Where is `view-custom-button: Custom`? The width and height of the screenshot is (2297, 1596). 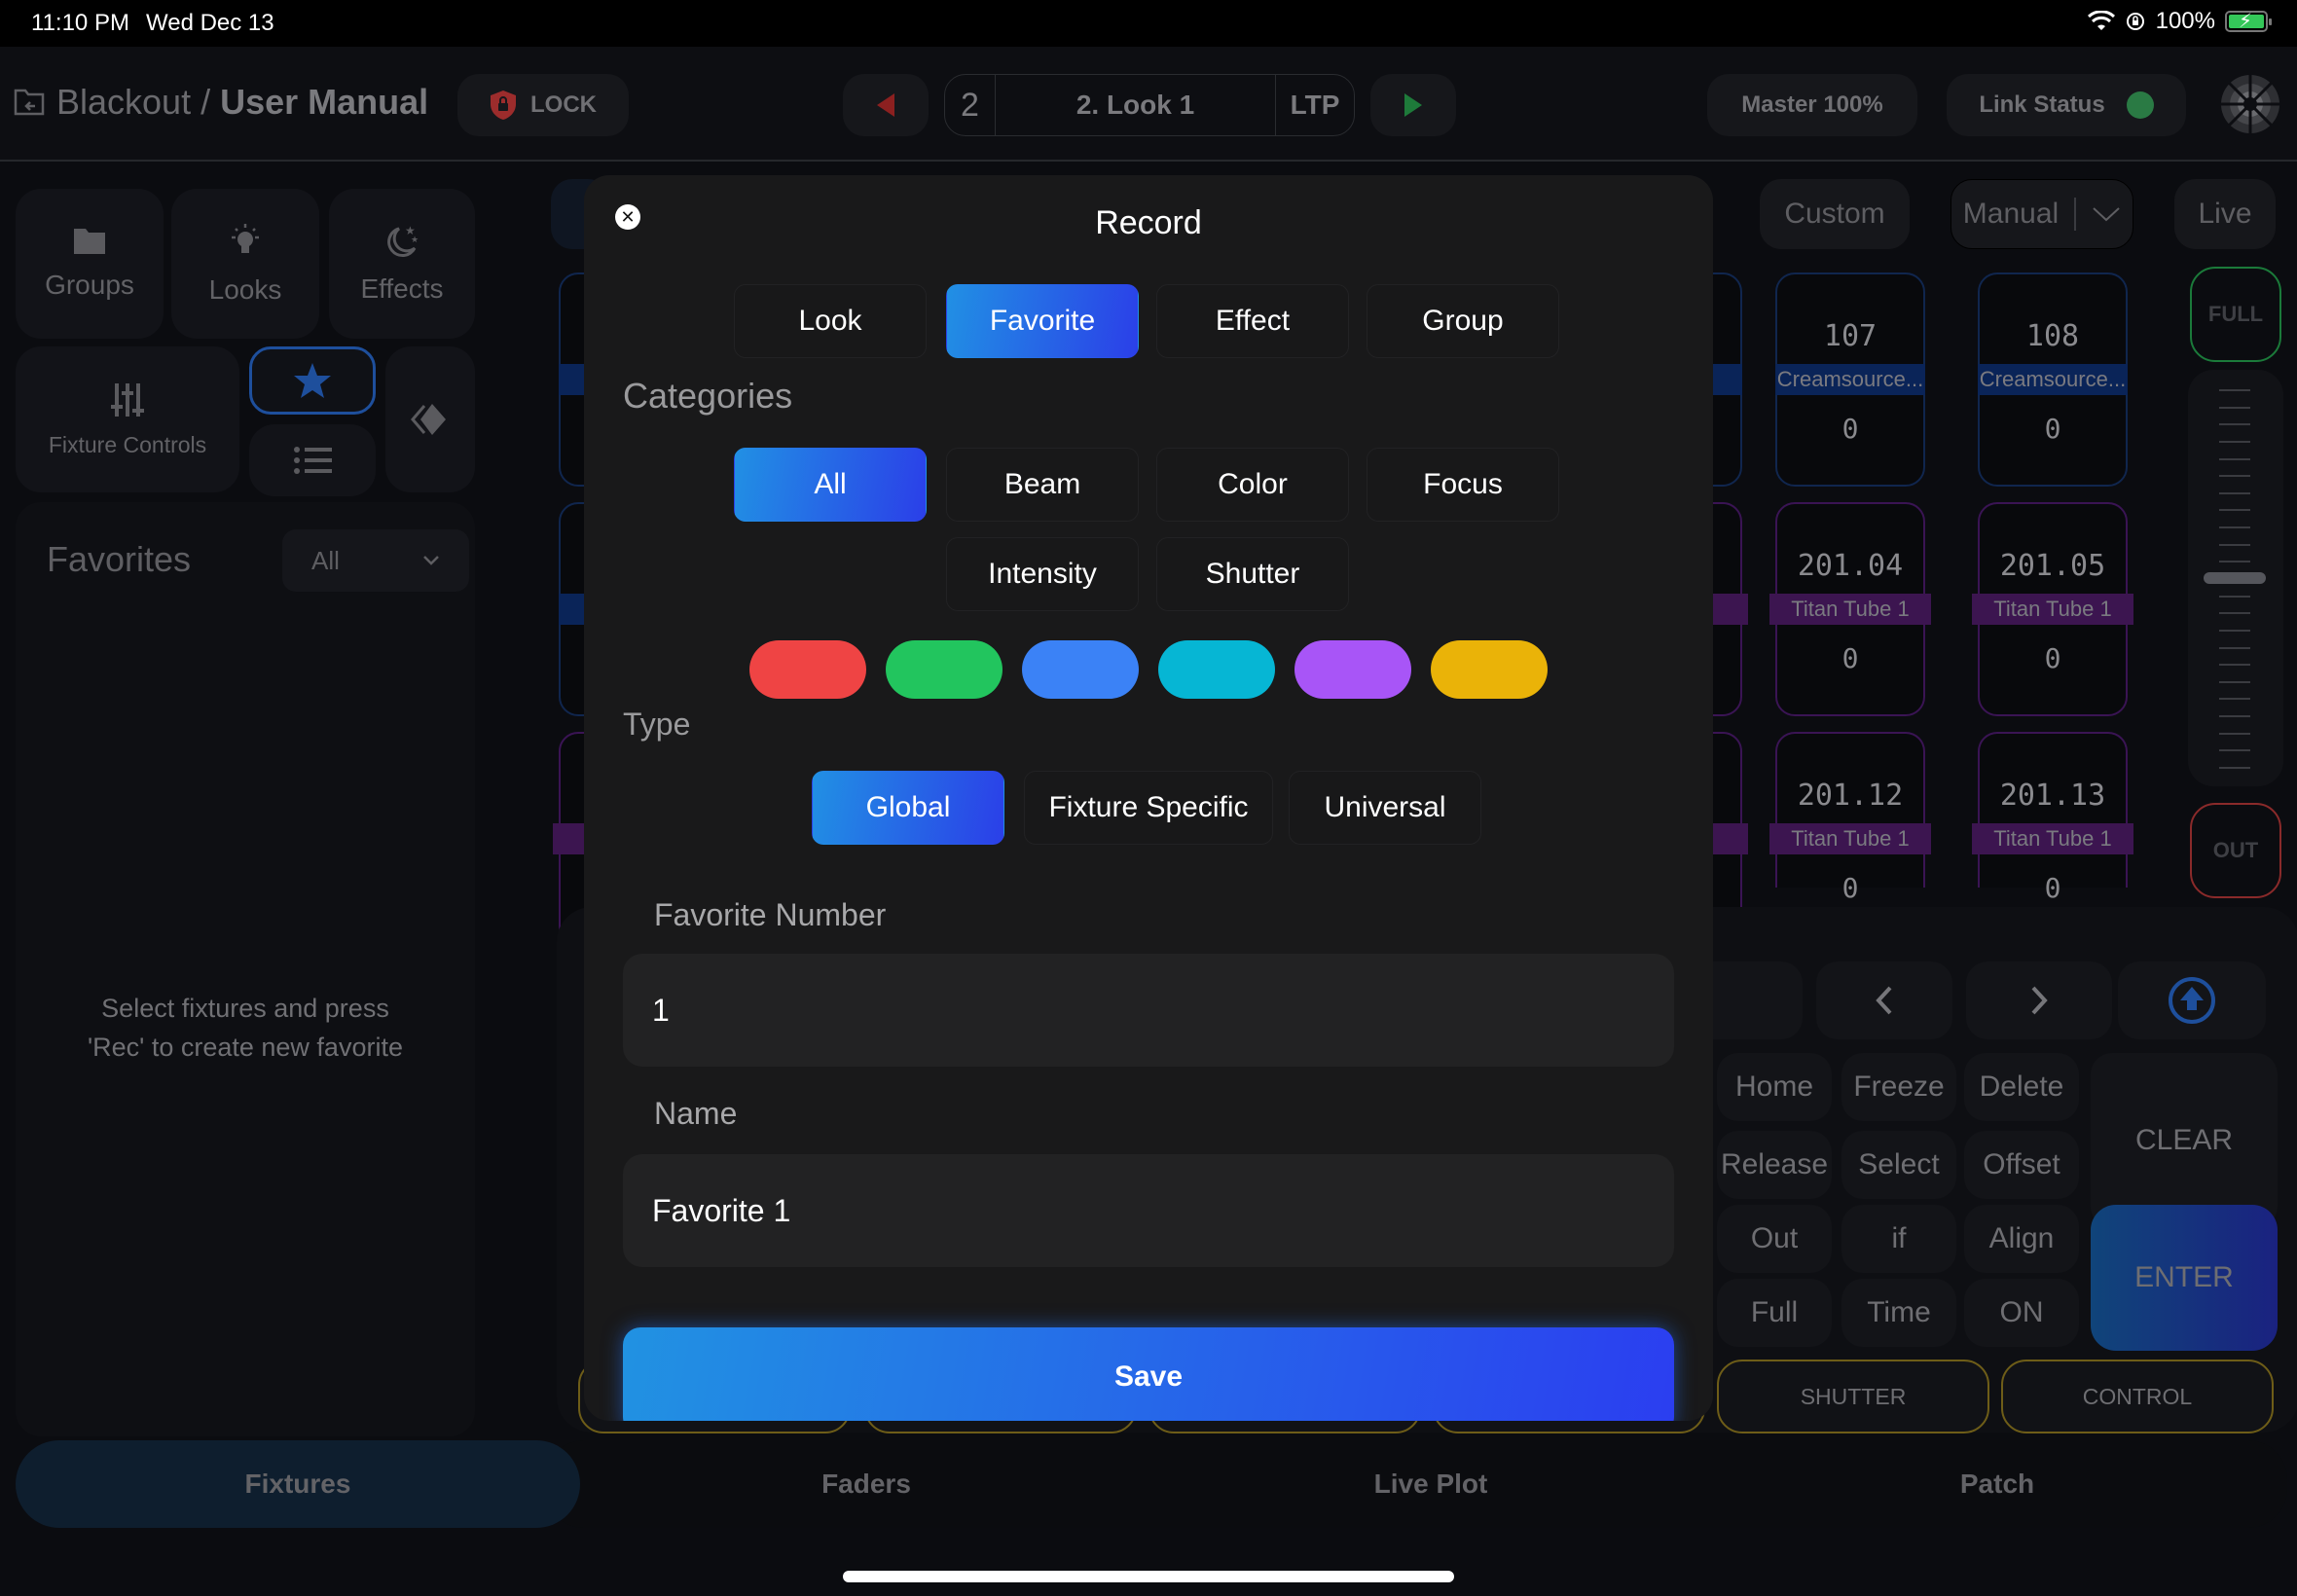
view-custom-button: Custom is located at coordinates (1835, 214).